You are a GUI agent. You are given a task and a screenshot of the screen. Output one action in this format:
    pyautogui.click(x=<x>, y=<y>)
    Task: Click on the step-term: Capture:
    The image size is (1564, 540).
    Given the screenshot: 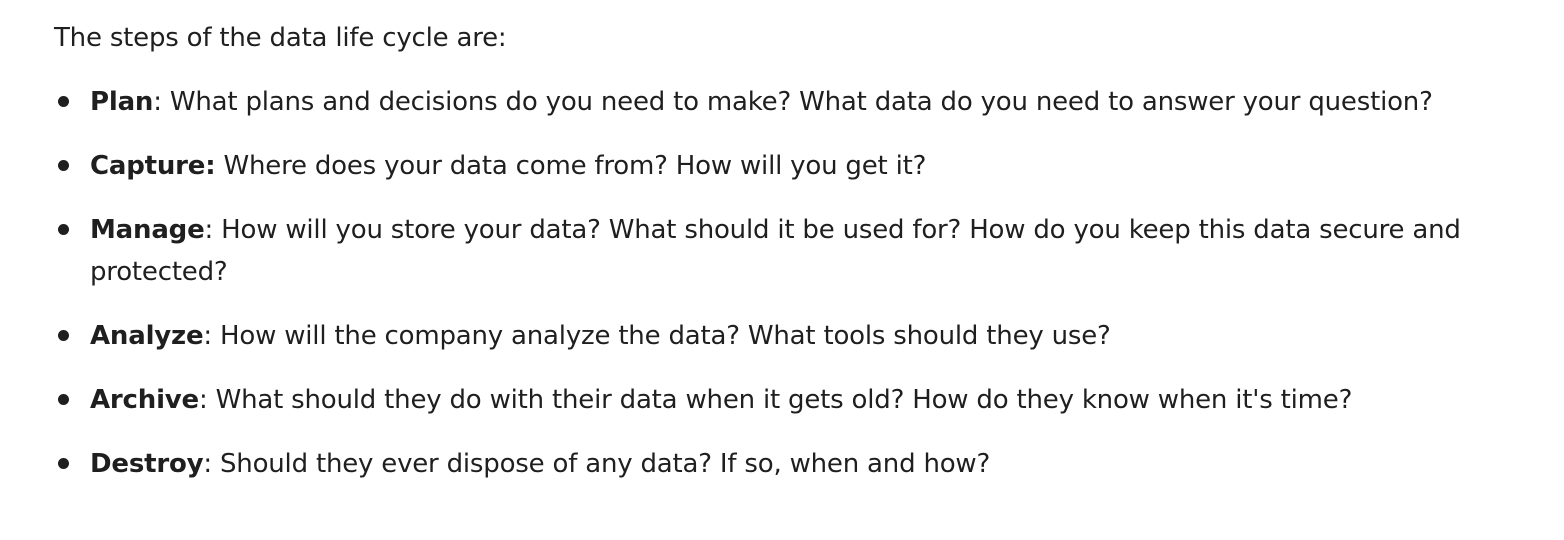 What is the action you would take?
    pyautogui.click(x=153, y=166)
    